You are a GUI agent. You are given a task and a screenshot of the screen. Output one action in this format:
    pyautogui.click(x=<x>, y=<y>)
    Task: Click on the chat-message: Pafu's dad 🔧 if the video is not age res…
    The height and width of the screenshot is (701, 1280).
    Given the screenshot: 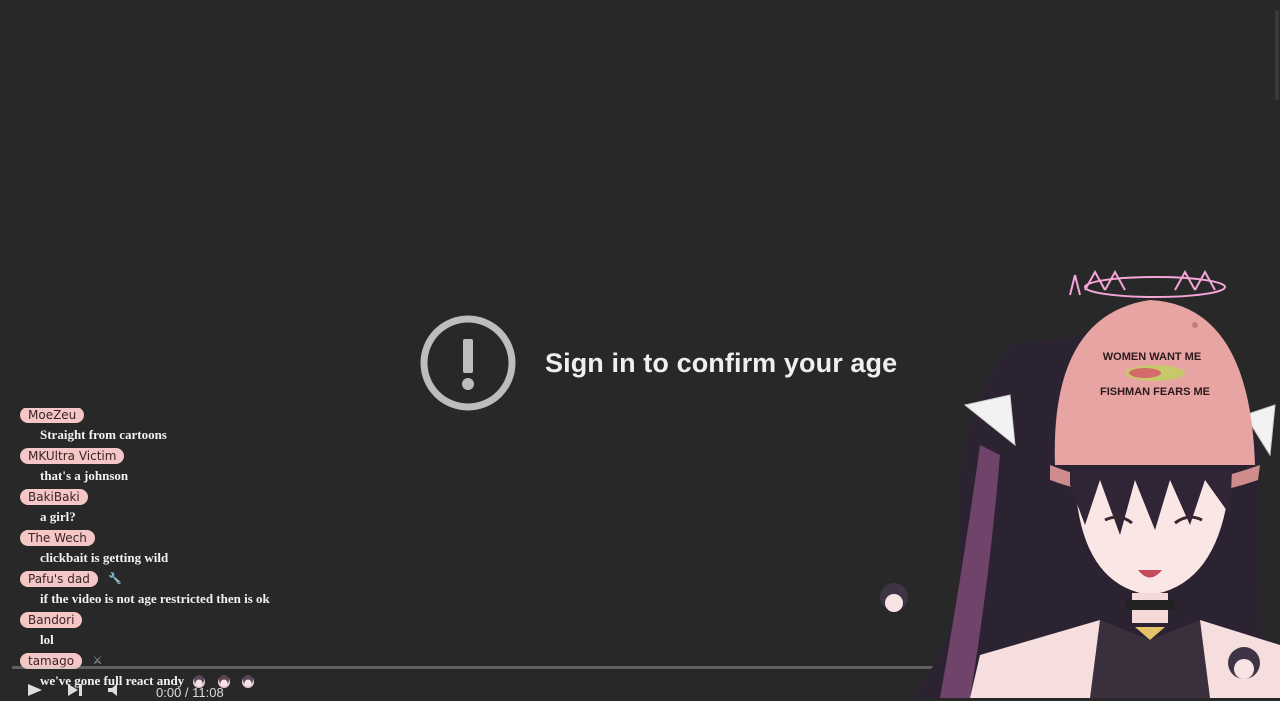 What is the action you would take?
    pyautogui.click(x=145, y=588)
    